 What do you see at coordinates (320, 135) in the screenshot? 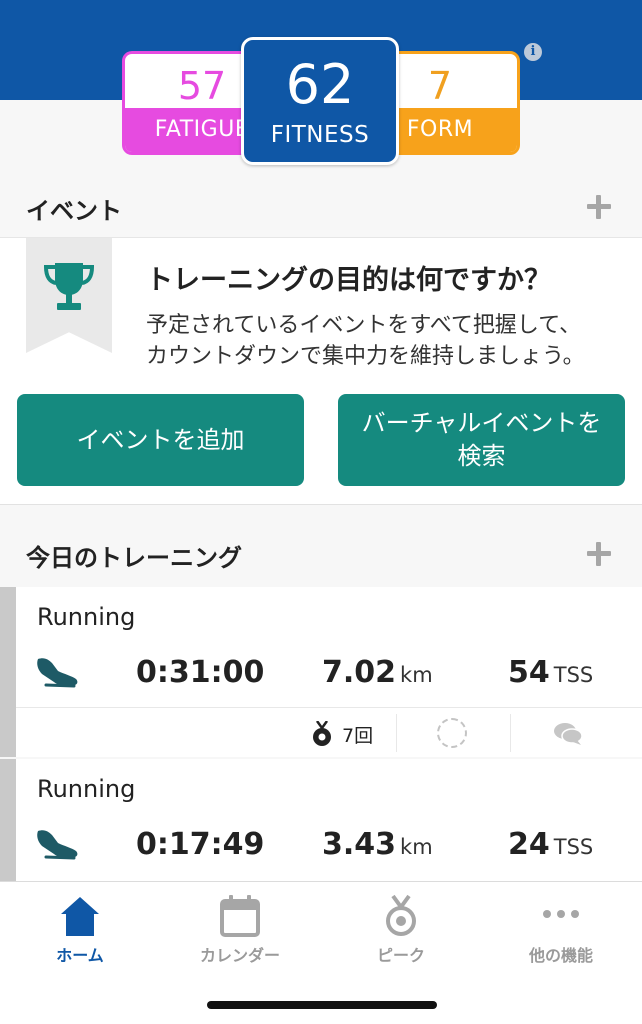
I see `fitness-label: FITNESS` at bounding box center [320, 135].